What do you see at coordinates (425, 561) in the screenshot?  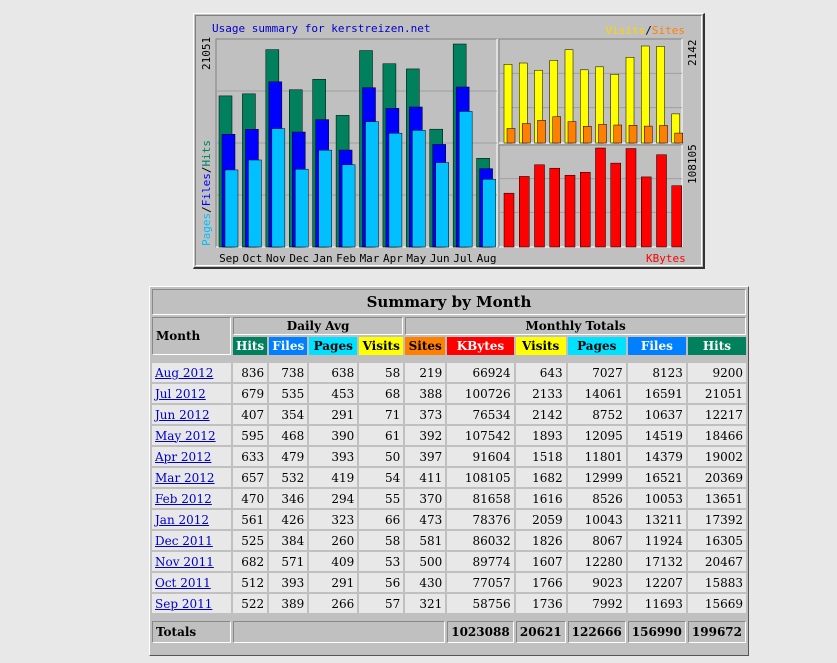 I see `monthly-cell: 500` at bounding box center [425, 561].